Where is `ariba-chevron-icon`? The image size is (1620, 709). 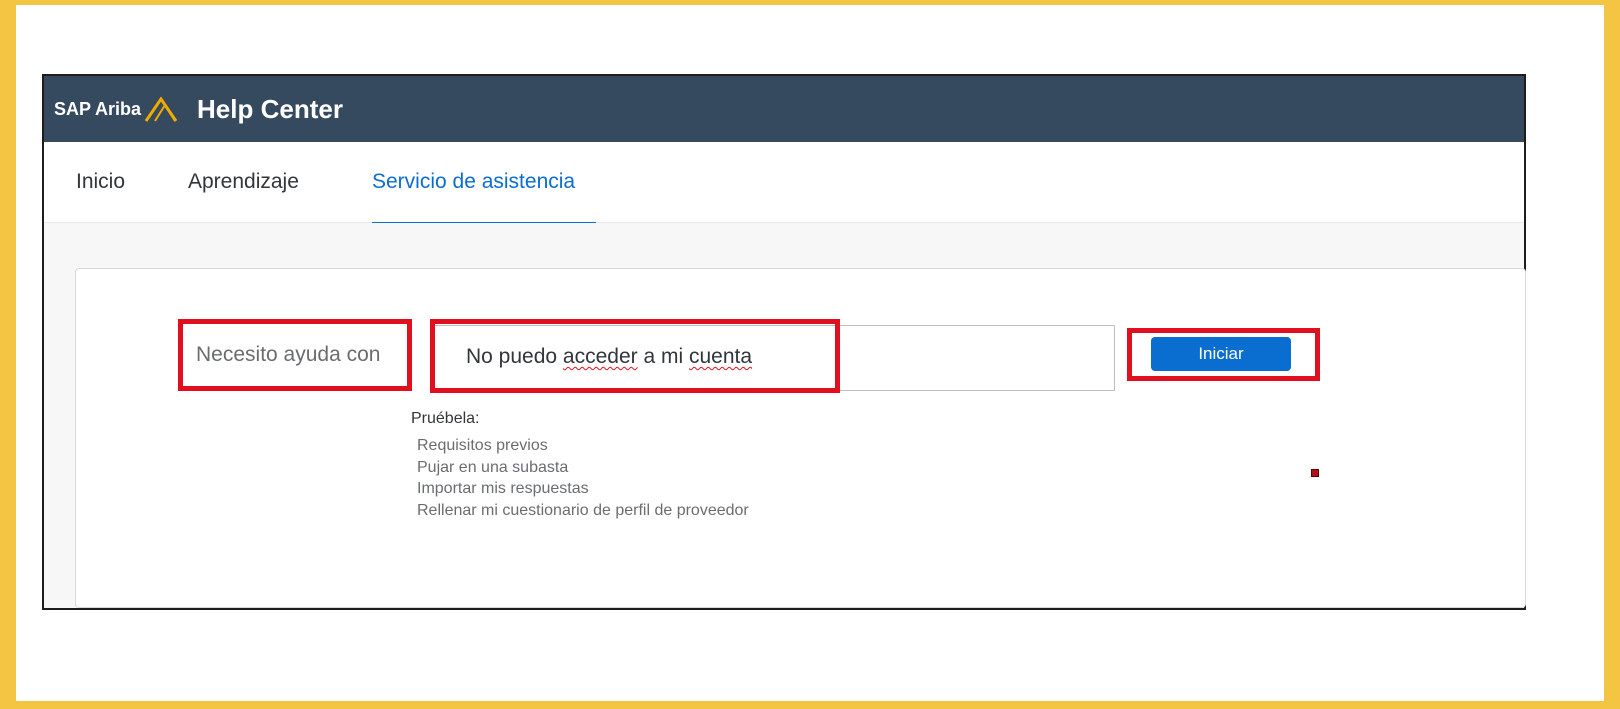
ariba-chevron-icon is located at coordinates (161, 109).